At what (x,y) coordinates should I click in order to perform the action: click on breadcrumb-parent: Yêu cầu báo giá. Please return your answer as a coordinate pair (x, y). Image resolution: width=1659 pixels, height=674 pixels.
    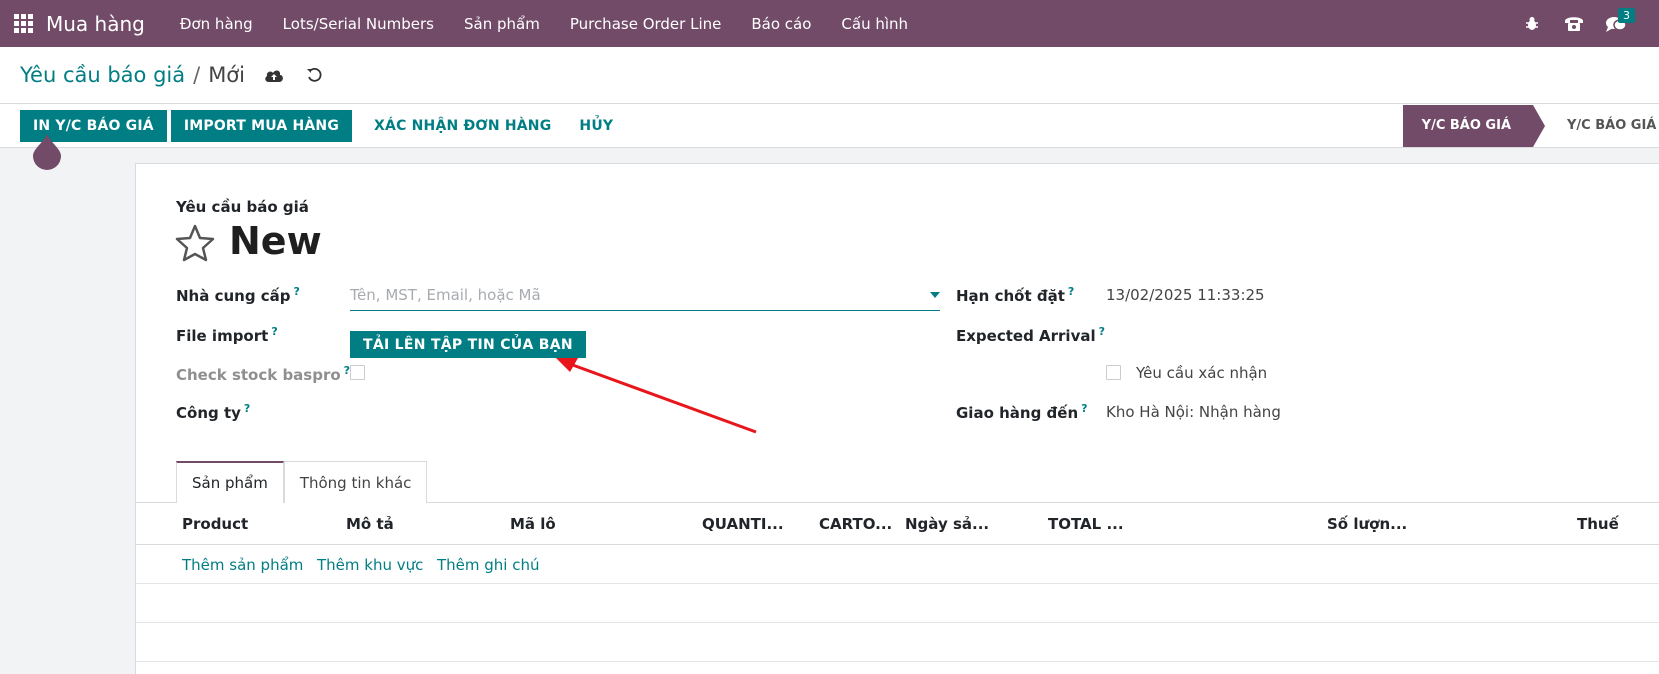
    Looking at the image, I should click on (102, 75).